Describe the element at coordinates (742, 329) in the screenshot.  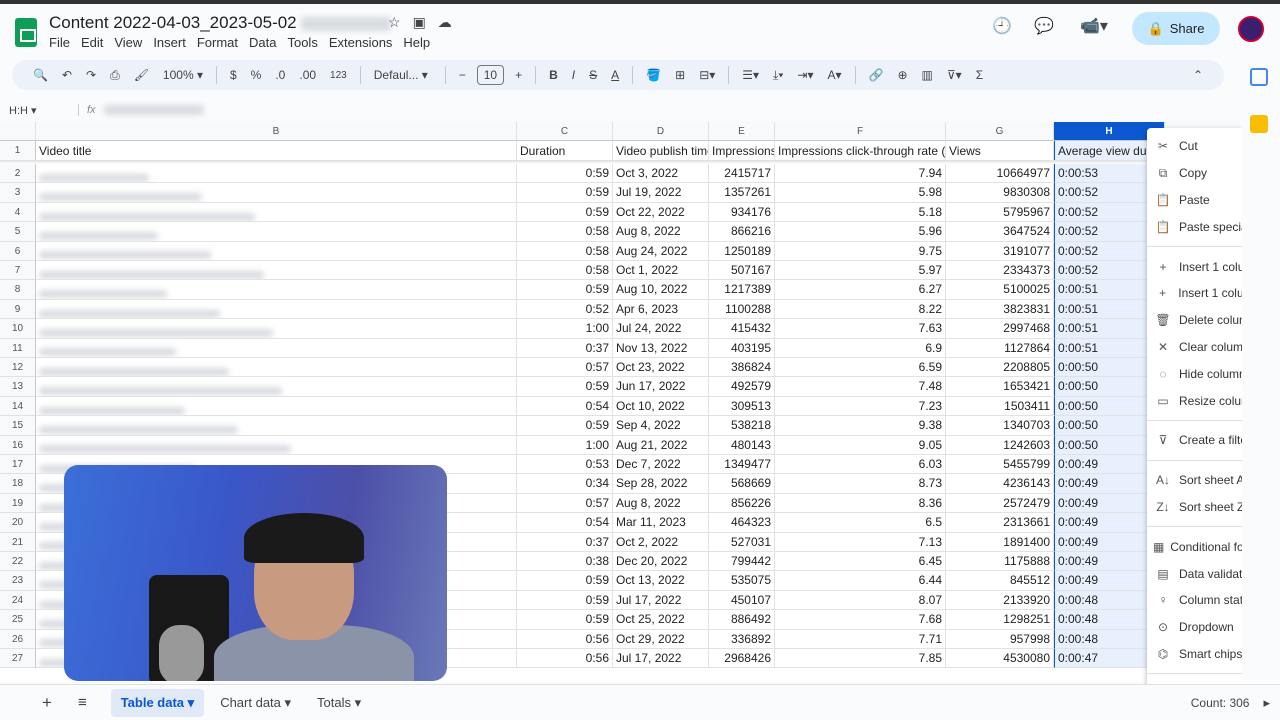
I see `table-cell: 415432` at that location.